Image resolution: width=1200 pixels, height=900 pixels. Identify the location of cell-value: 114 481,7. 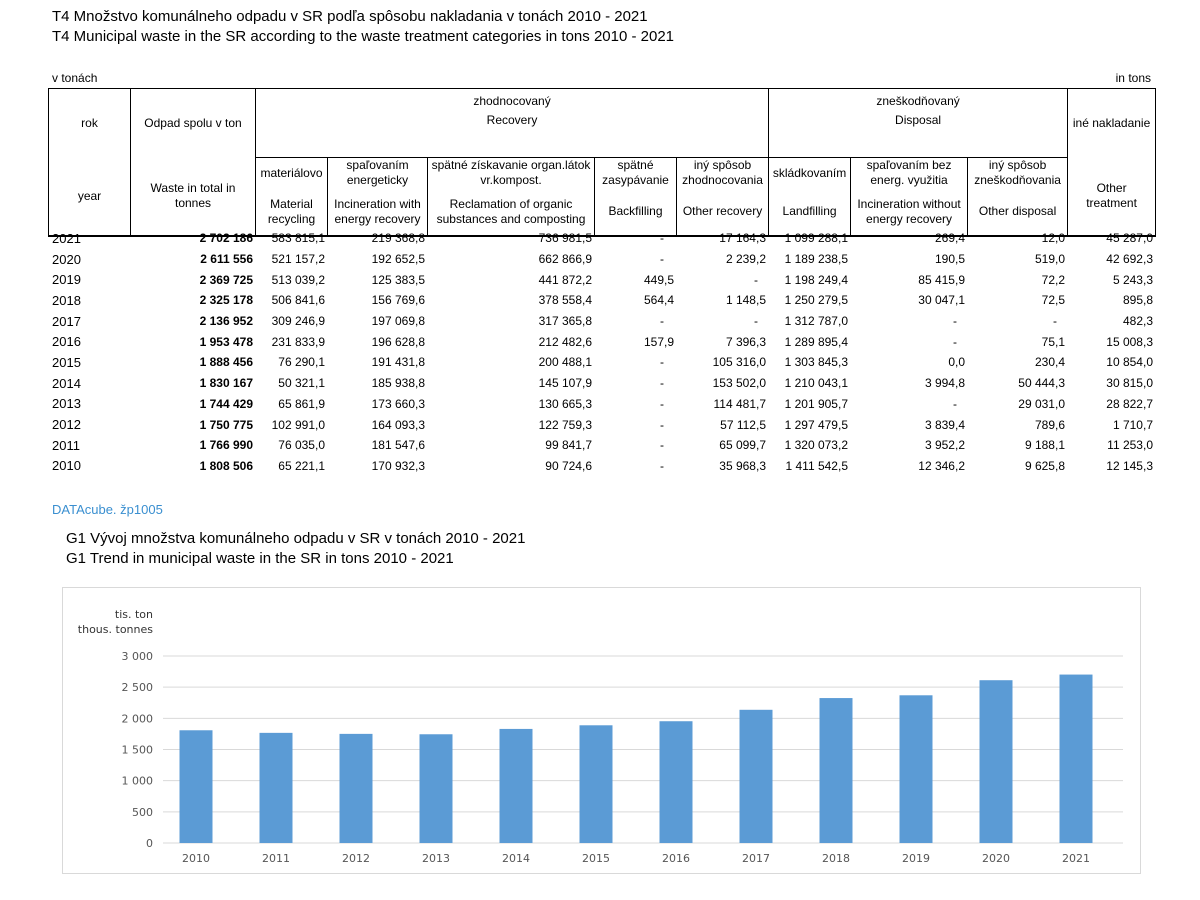
(740, 403).